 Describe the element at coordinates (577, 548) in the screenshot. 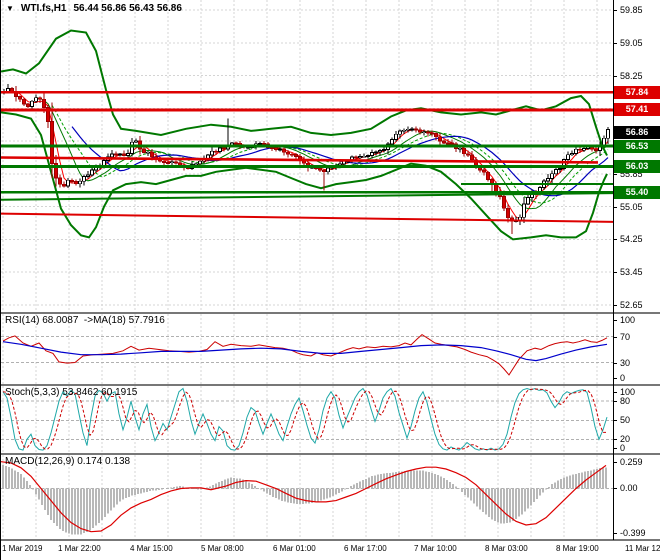

I see `time-axis-label: 8 Mar 19:00` at that location.